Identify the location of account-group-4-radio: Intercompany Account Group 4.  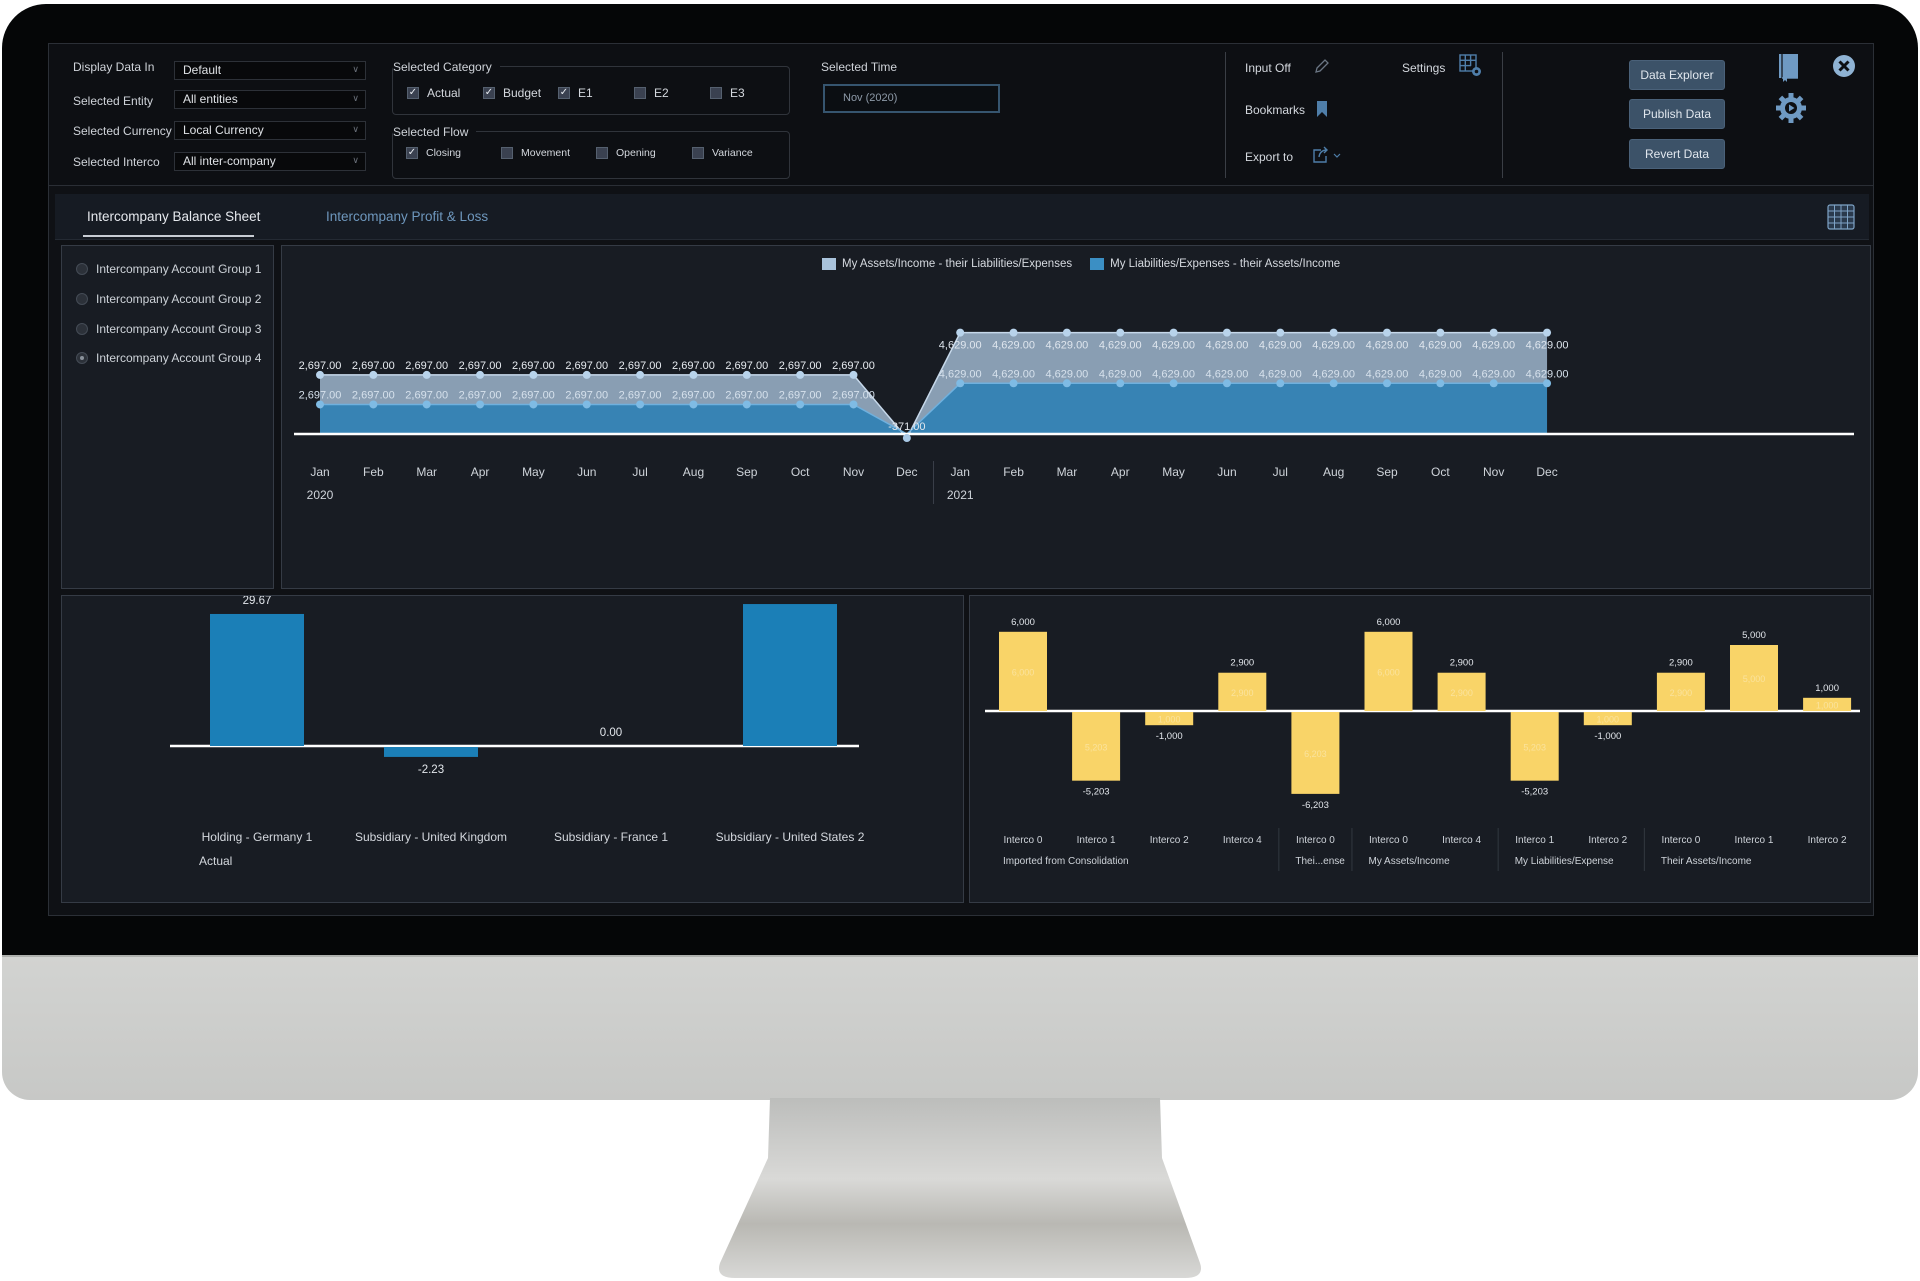
(168, 358).